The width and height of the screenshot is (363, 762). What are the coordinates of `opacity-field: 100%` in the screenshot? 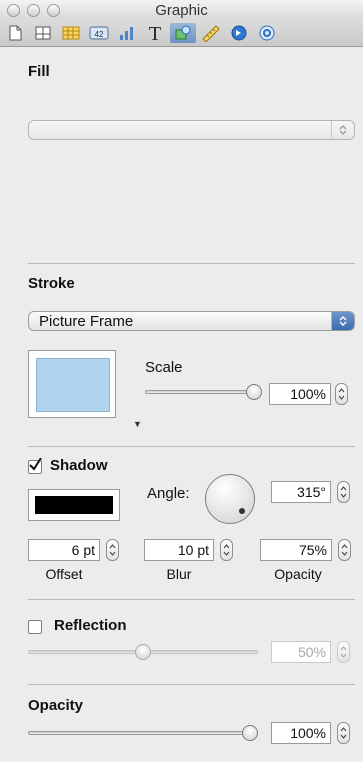 It's located at (301, 733).